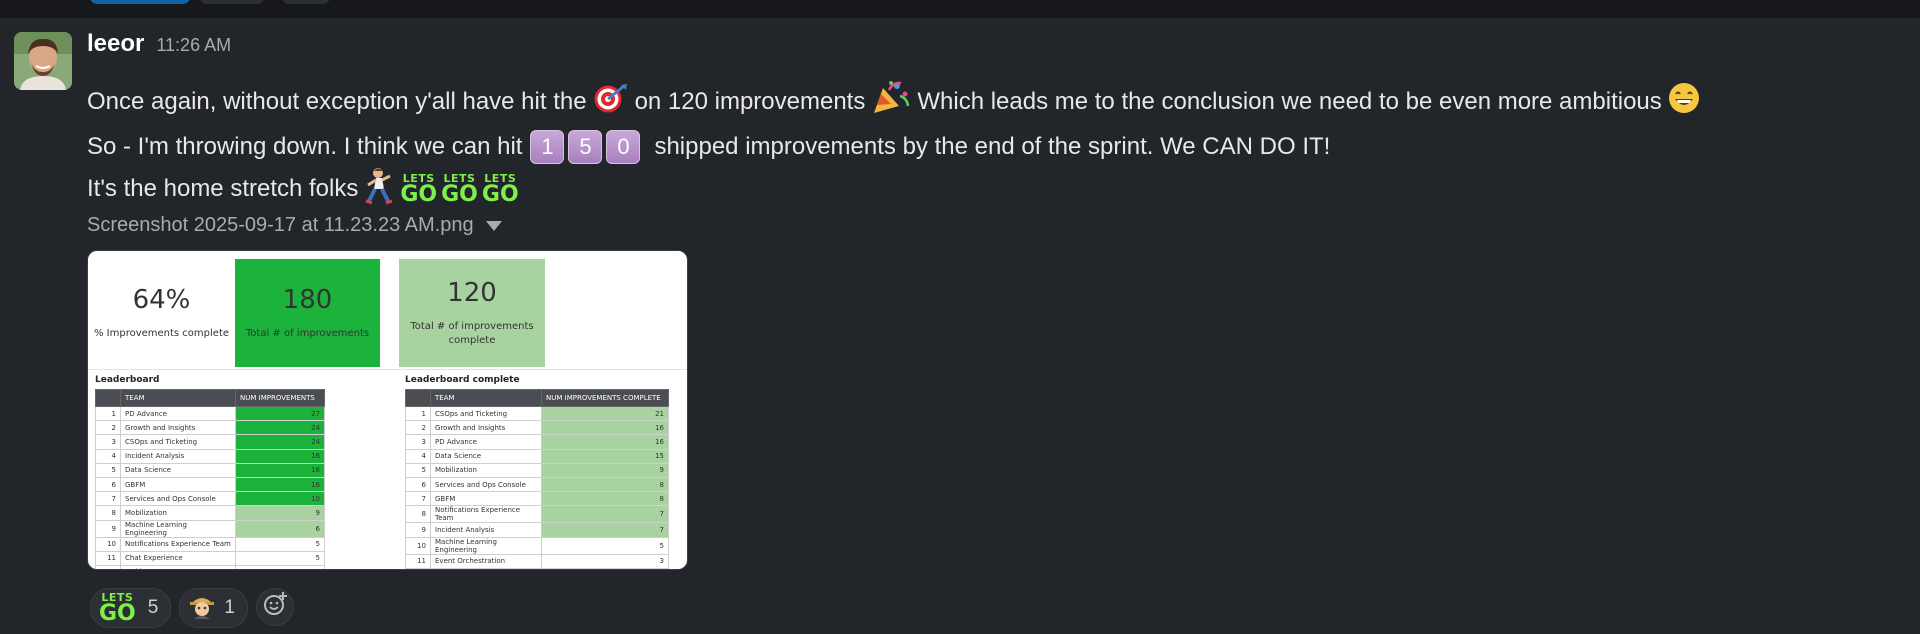 This screenshot has height=634, width=1920. What do you see at coordinates (605, 499) in the screenshot?
I see `value-cell: 8` at bounding box center [605, 499].